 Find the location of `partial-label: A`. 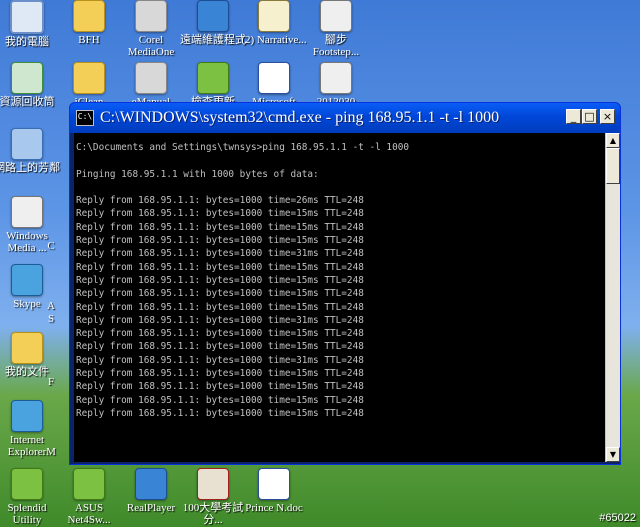

partial-label: A is located at coordinates (51, 306).